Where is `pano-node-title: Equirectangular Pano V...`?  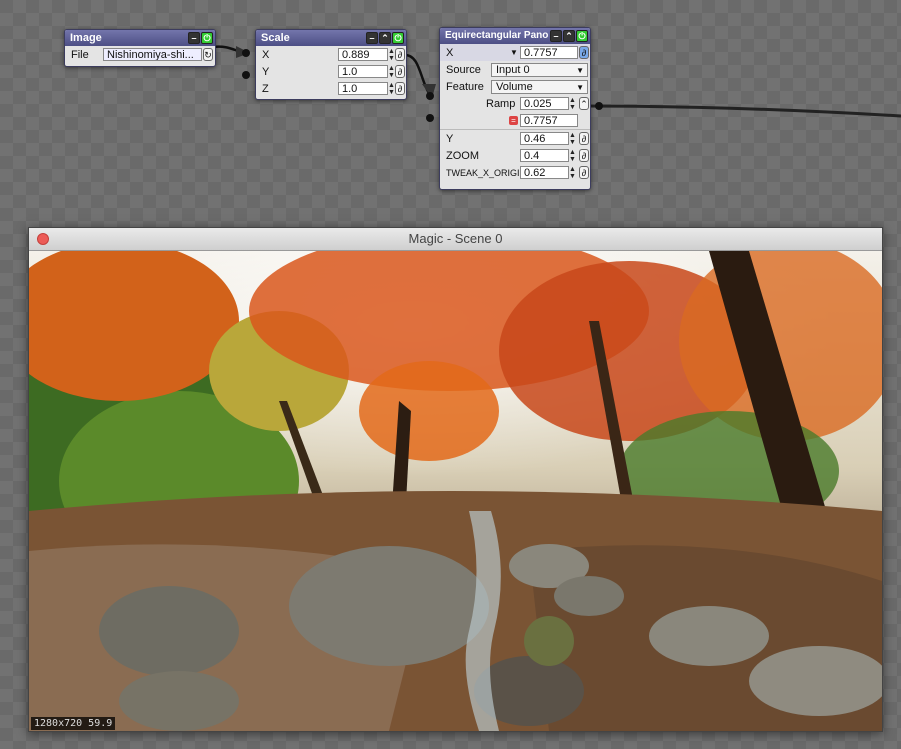
pano-node-title: Equirectangular Pano V... is located at coordinates (505, 35).